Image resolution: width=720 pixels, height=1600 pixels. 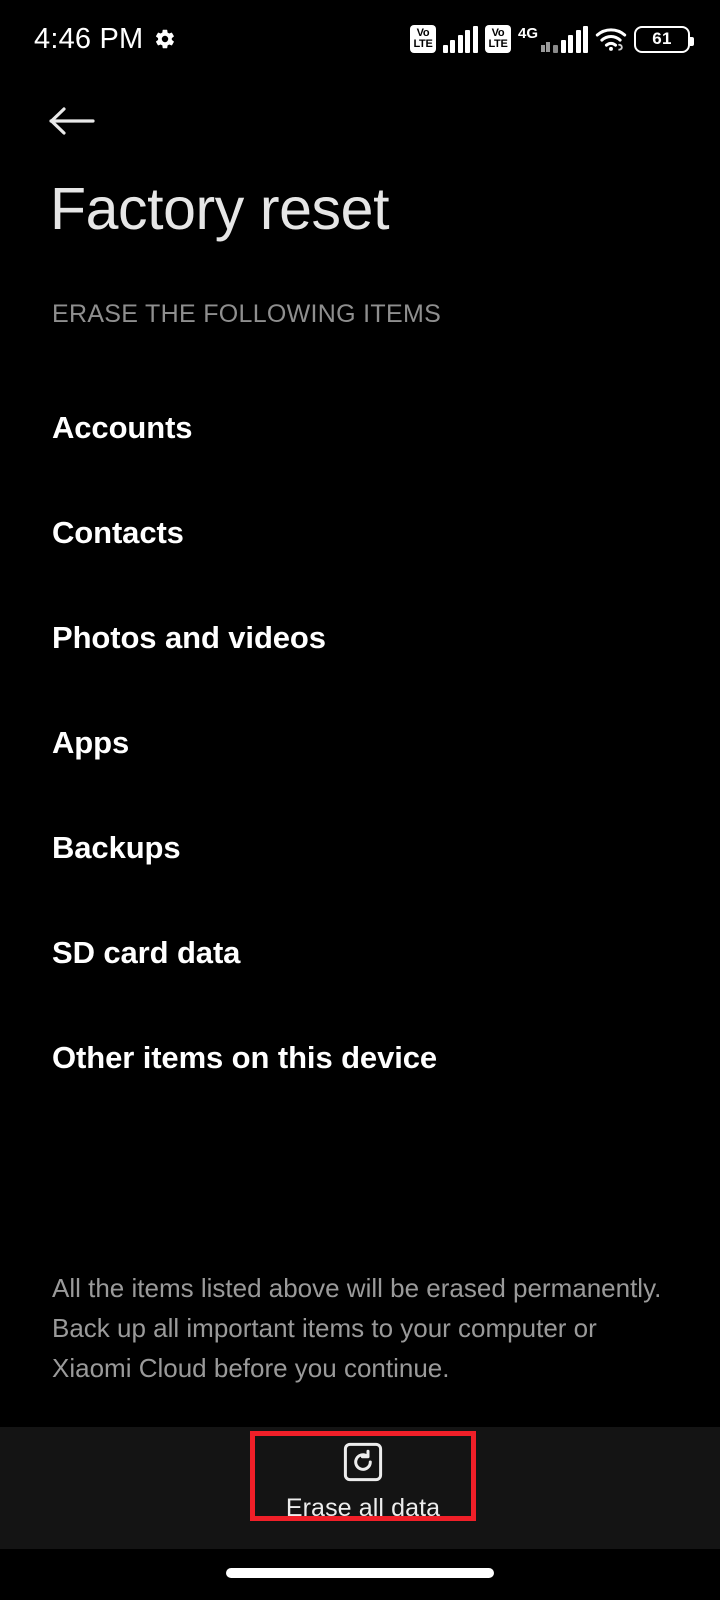 I want to click on battery-level-label: 61, so click(x=662, y=38).